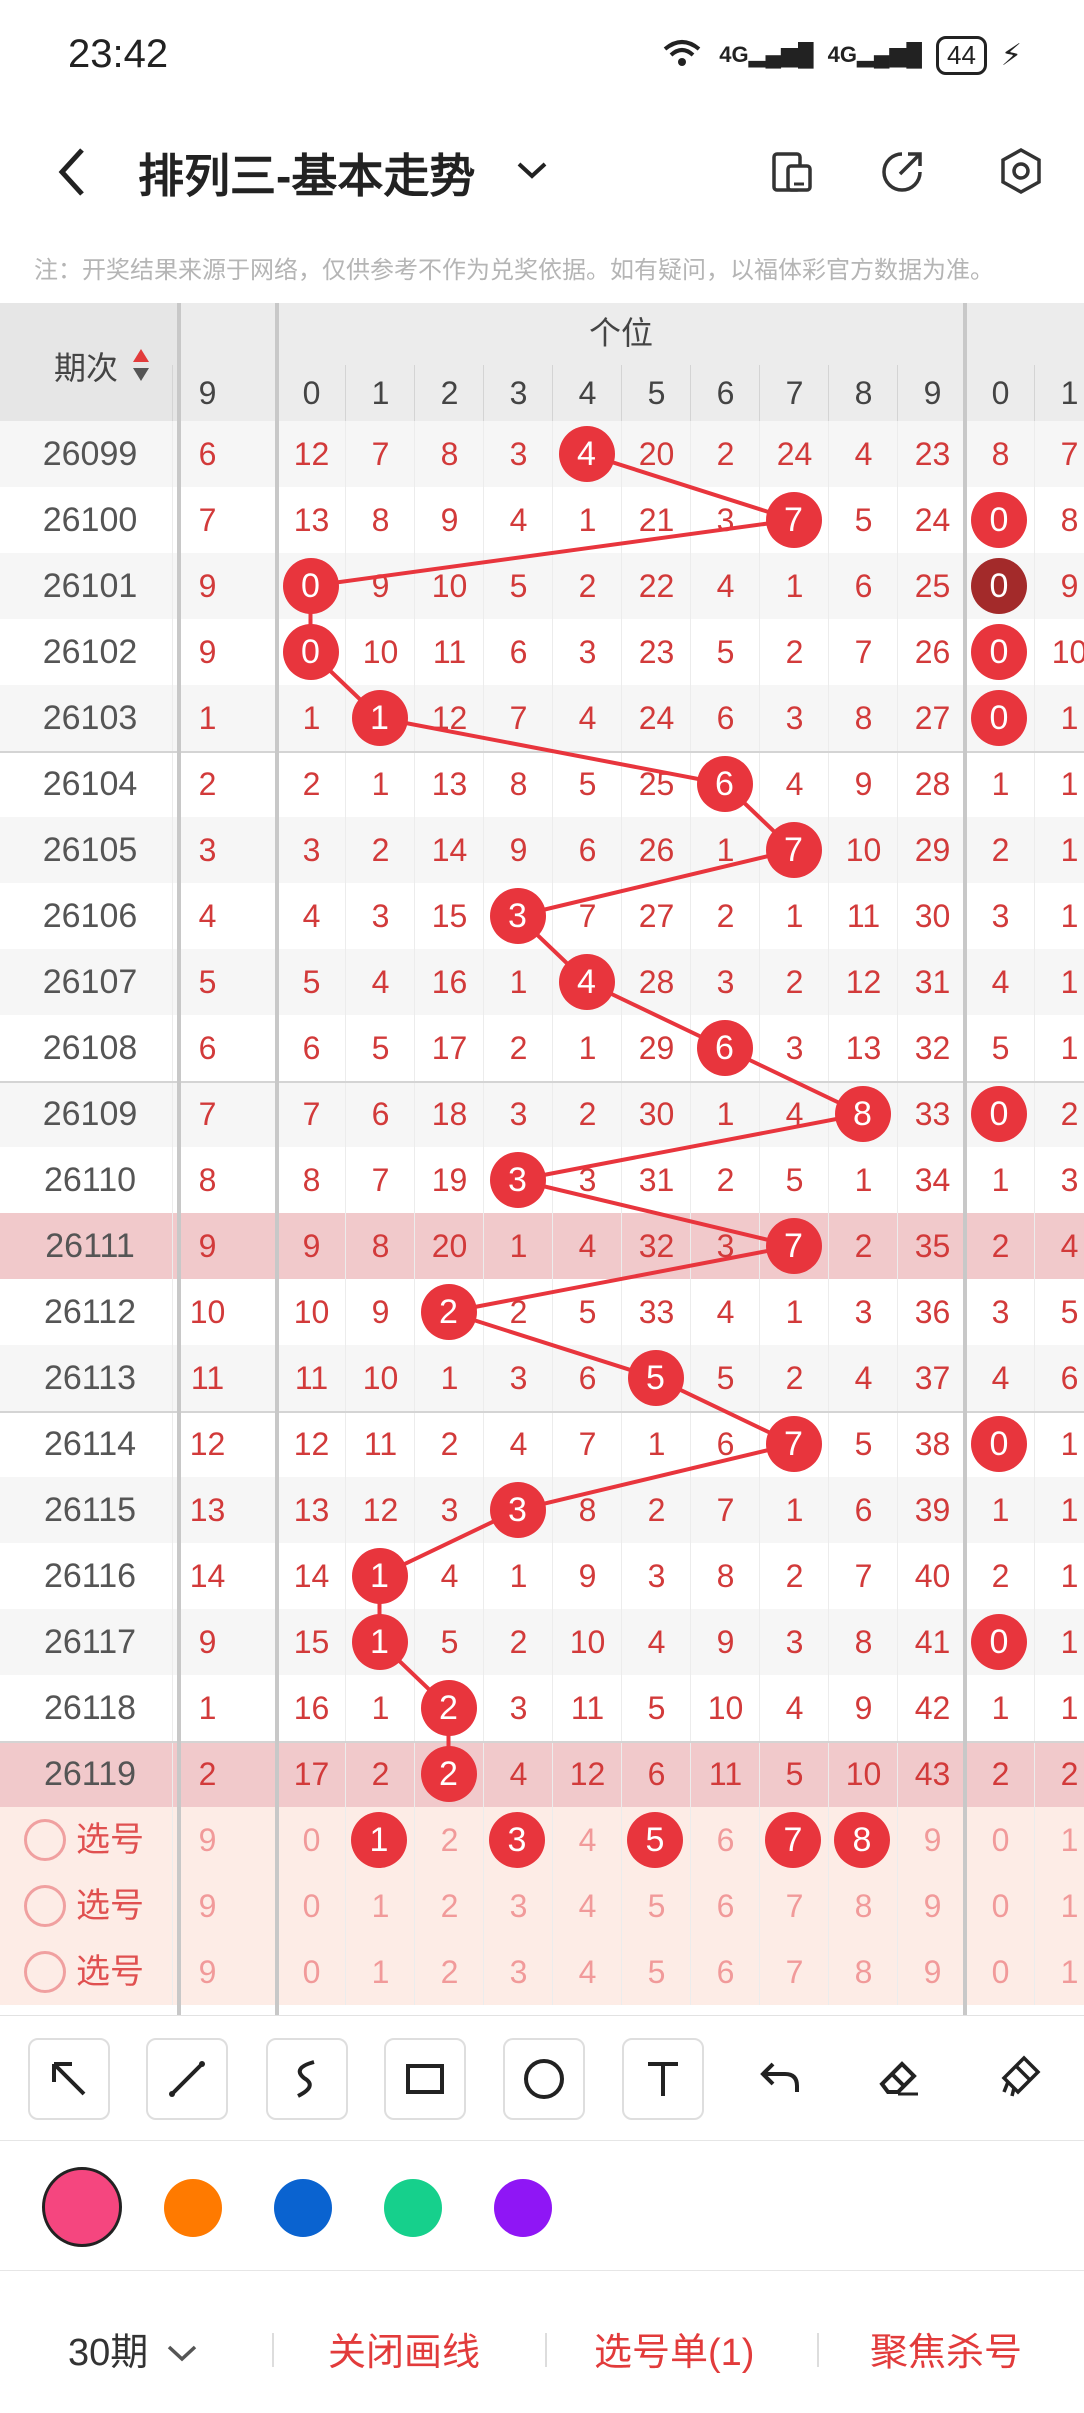  I want to click on table-row: 26119 2 17 2 4 12 6 11 5 10 43 2 2, so click(542, 1774).